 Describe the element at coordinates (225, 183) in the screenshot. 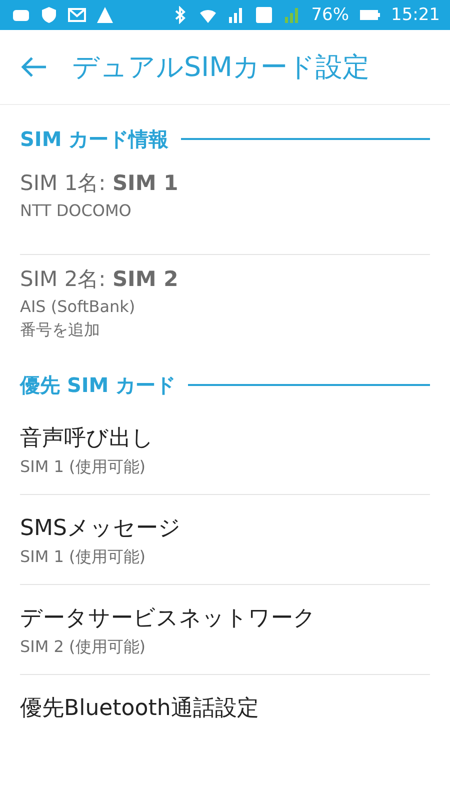

I see `setting-title: SIM 1名: SIM 1` at that location.